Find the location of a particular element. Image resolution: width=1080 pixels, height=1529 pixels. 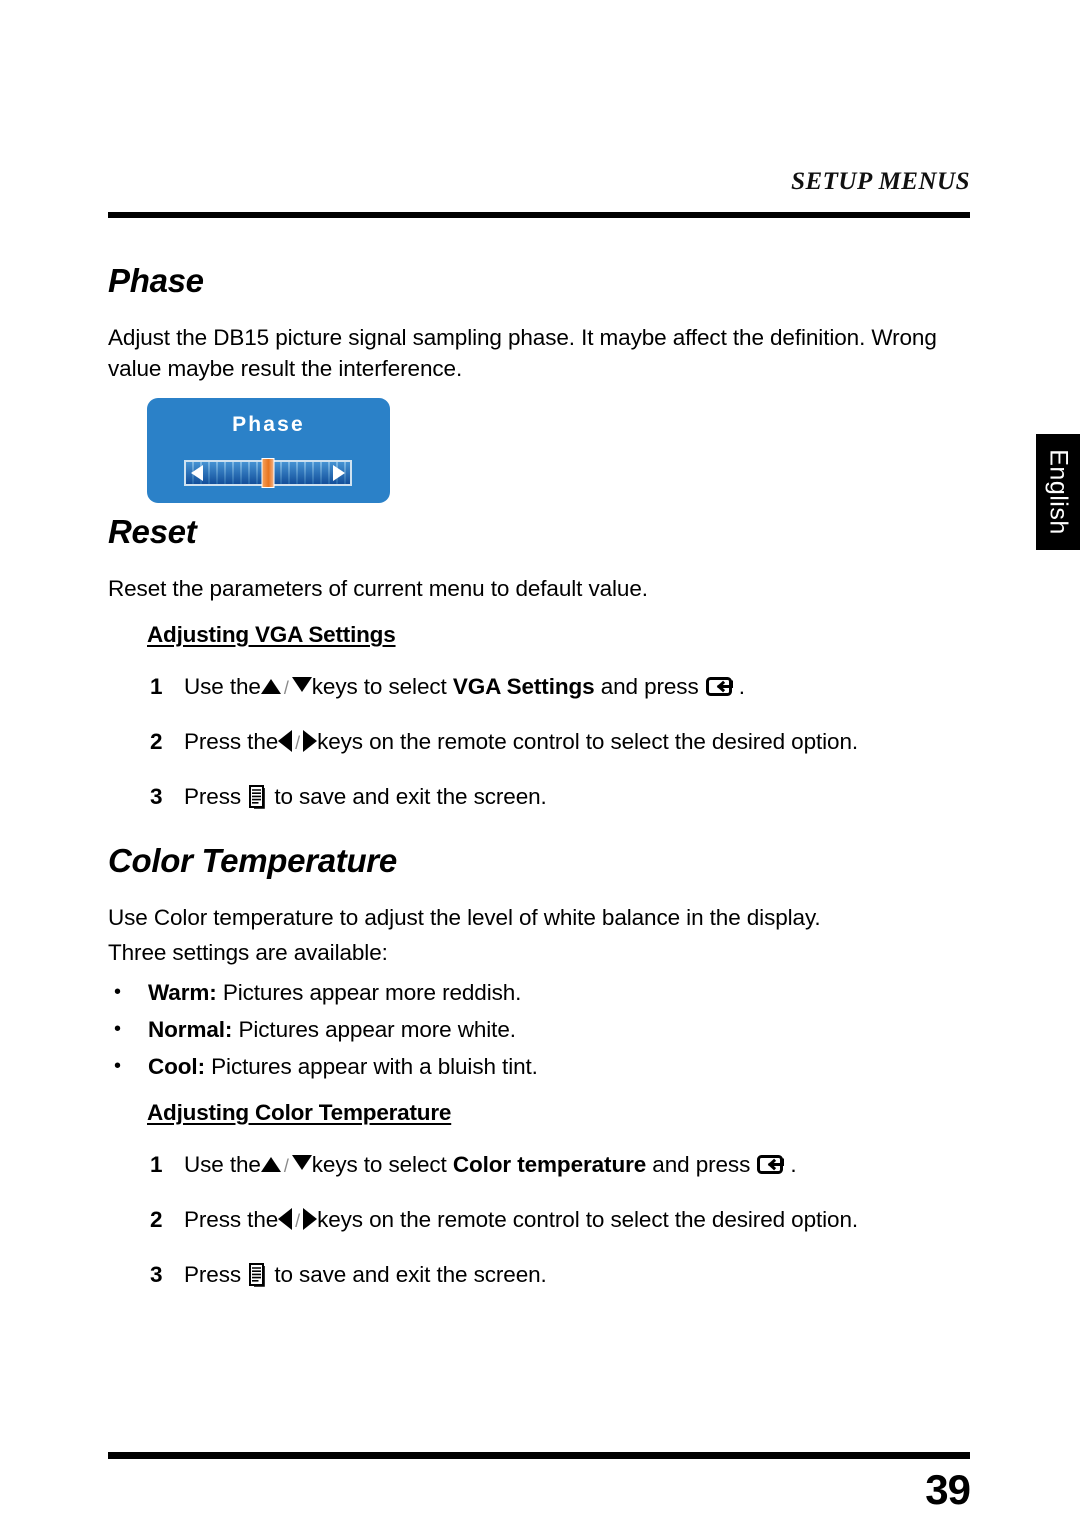

osd-illustration-phase: Phase is located at coordinates (548, 450).